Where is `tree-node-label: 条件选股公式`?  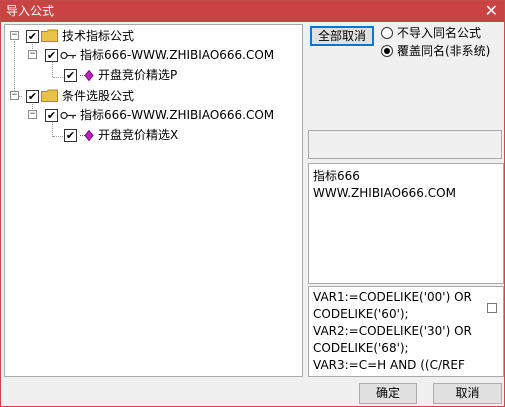 tree-node-label: 条件选股公式 is located at coordinates (98, 96).